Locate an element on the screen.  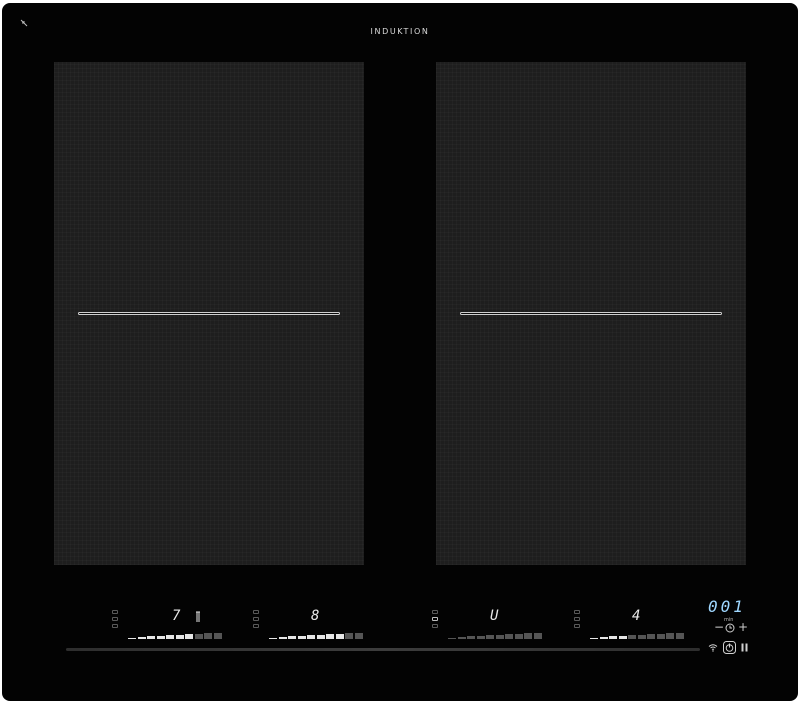
zone-control-front-right: 4 is located at coordinates (634, 626).